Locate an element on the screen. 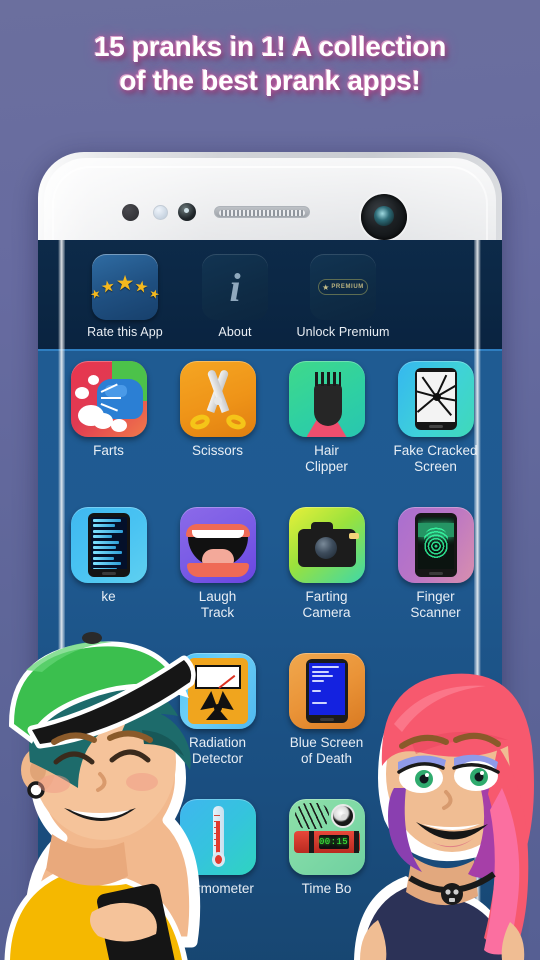 The image size is (540, 960). app-farting-camera: Farting Camera is located at coordinates (326, 563).